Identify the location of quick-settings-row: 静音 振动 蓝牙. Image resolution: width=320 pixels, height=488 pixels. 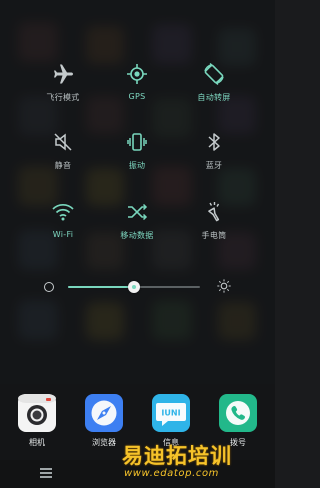
(137, 158).